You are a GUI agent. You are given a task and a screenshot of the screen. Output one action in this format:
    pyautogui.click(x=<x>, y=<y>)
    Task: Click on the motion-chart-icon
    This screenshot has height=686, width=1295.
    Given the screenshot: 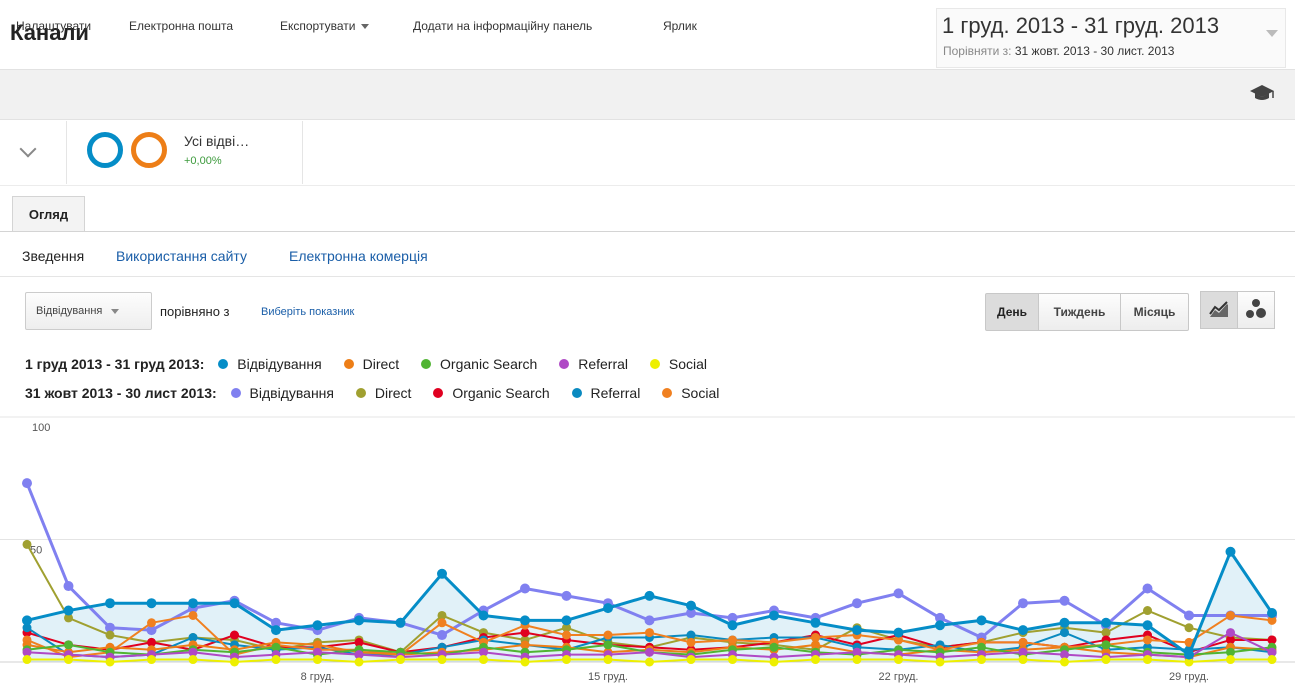 What is the action you would take?
    pyautogui.click(x=1256, y=308)
    